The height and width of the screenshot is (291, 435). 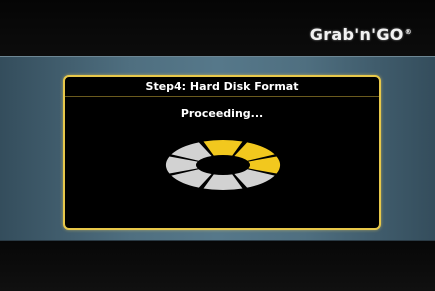 I want to click on spinner-segment-inactive, so click(x=223, y=182).